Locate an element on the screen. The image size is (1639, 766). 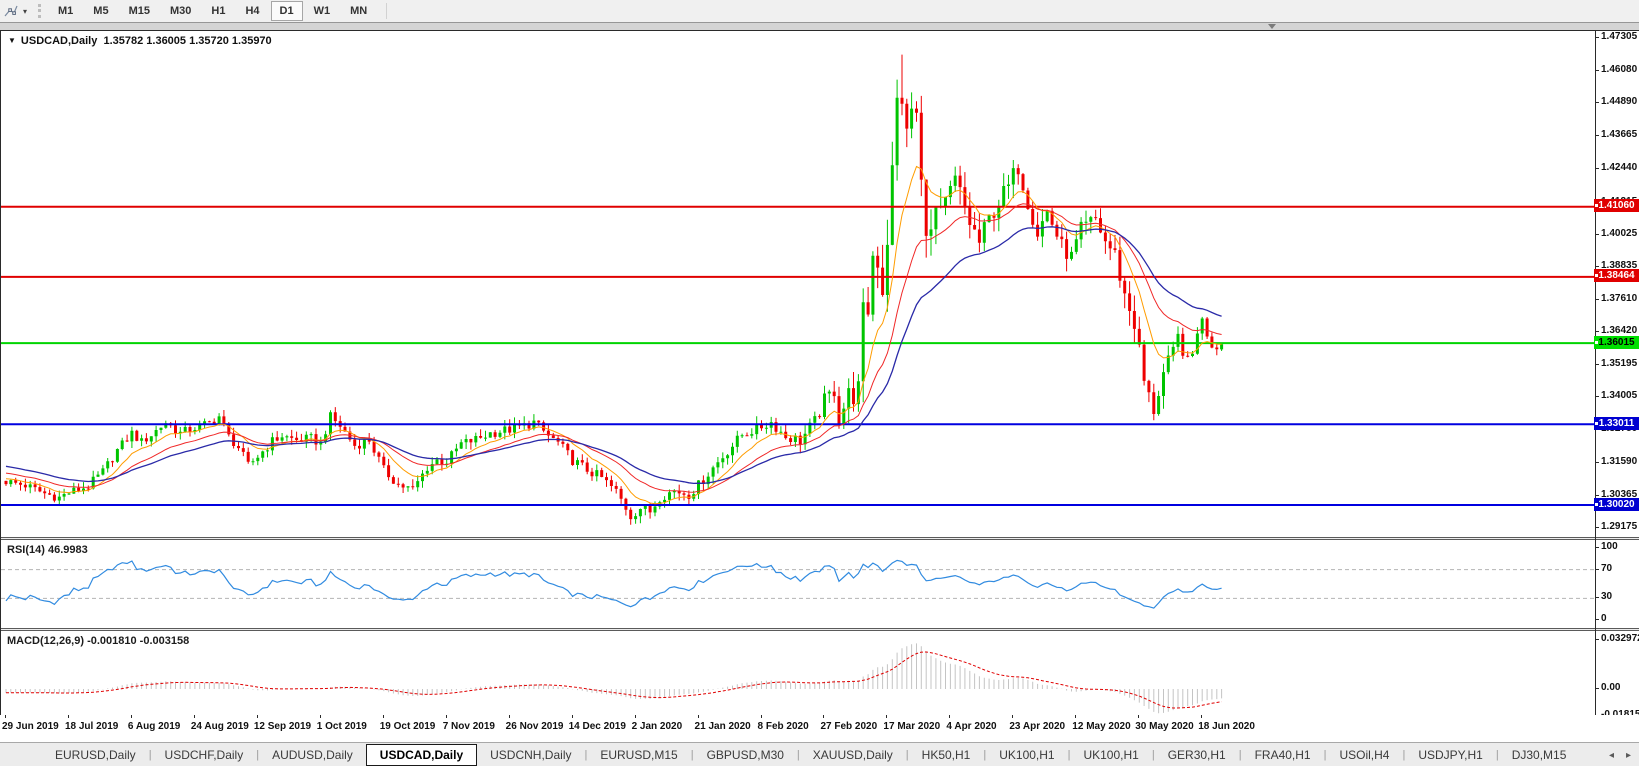
timeframe-button-w1: W1 is located at coordinates (322, 11).